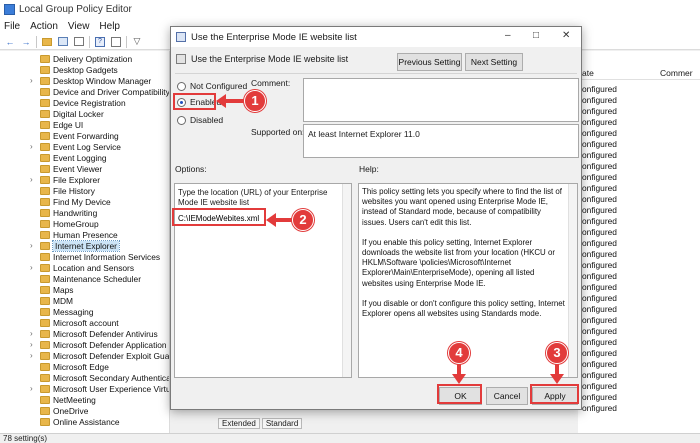  What do you see at coordinates (459, 379) in the screenshot?
I see `arrow-ok-head` at bounding box center [459, 379].